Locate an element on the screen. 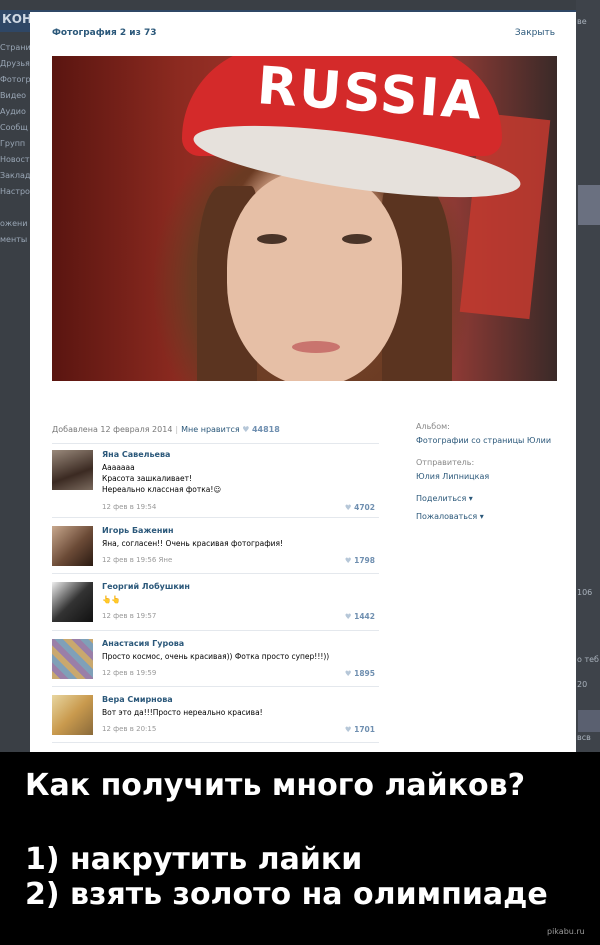  comment-text: Вот это да!!!Просто нереально красива! is located at coordinates (182, 712).